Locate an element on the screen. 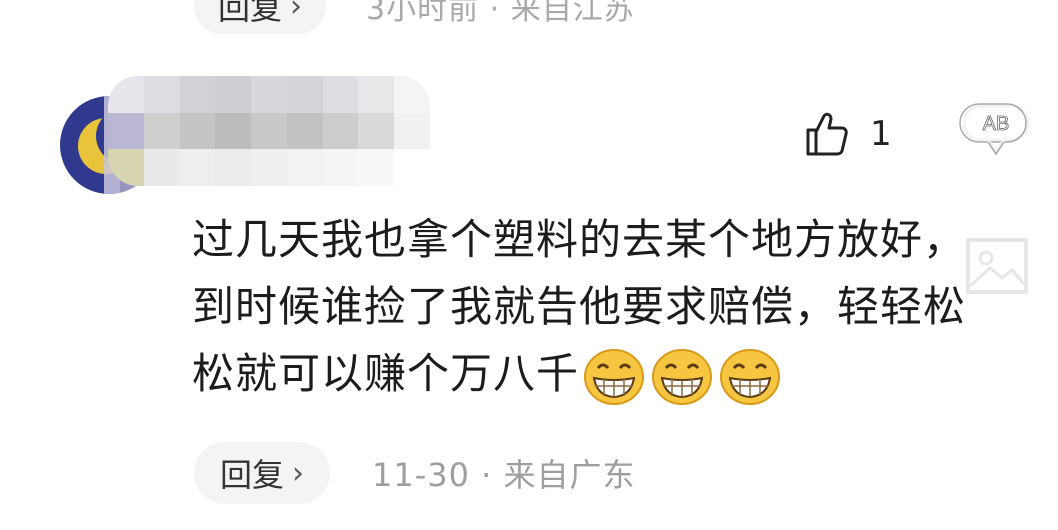 This screenshot has height=530, width=1058. prev-reply-button: 回复 › is located at coordinates (260, 17).